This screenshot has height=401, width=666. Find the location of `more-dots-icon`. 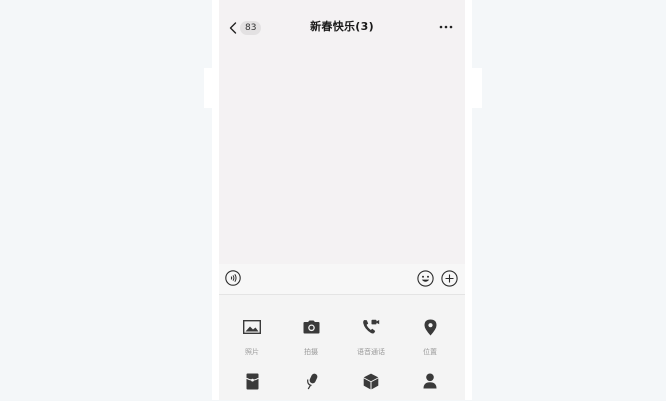

more-dots-icon is located at coordinates (446, 27).